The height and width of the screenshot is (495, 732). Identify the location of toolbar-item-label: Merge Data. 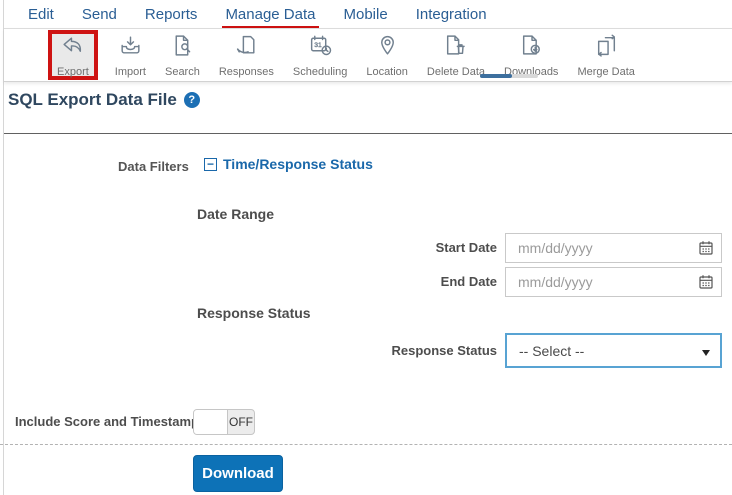
(606, 72).